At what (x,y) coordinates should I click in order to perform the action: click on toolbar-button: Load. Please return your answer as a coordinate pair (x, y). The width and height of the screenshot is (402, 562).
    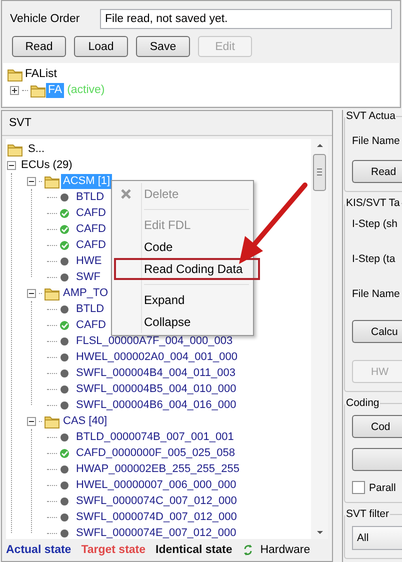
    Looking at the image, I should click on (101, 46).